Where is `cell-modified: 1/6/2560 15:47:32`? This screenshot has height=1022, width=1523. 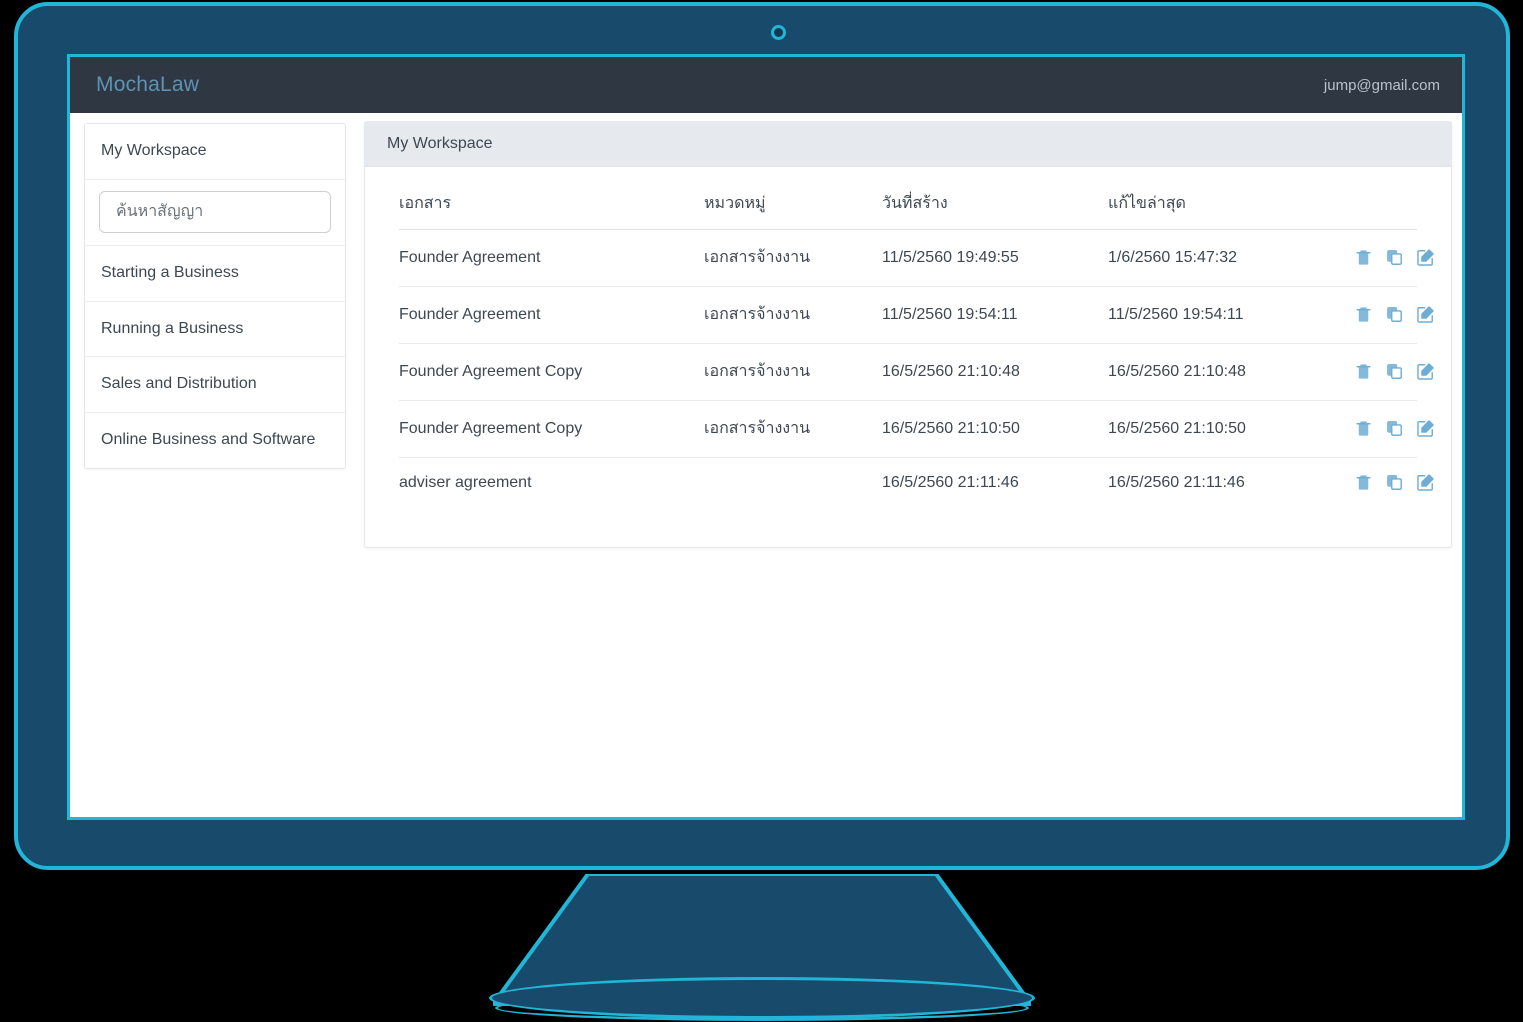
cell-modified: 1/6/2560 15:47:32 is located at coordinates (1224, 258).